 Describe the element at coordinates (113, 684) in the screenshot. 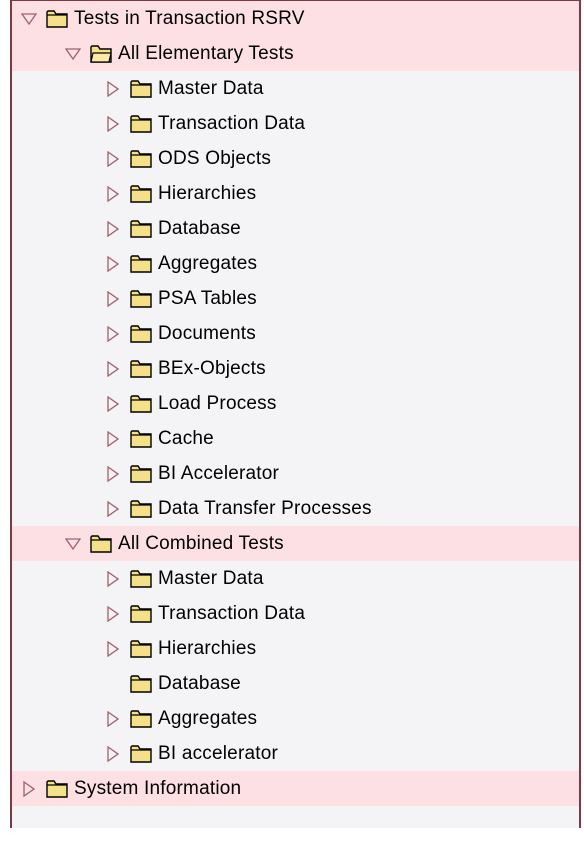

I see `toggle-spacer` at that location.